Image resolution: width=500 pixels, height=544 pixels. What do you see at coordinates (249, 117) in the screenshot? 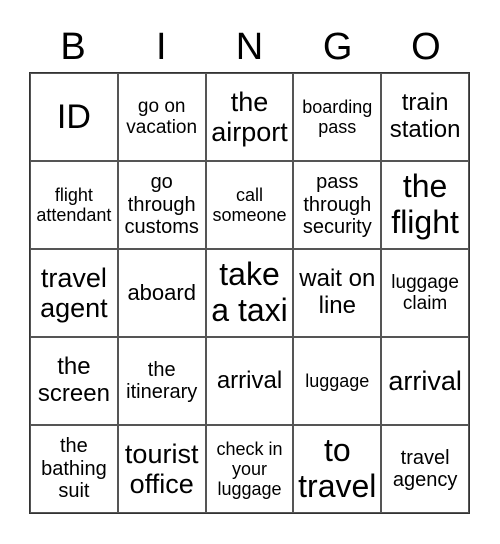
I see `bingo-cell: the airport` at bounding box center [249, 117].